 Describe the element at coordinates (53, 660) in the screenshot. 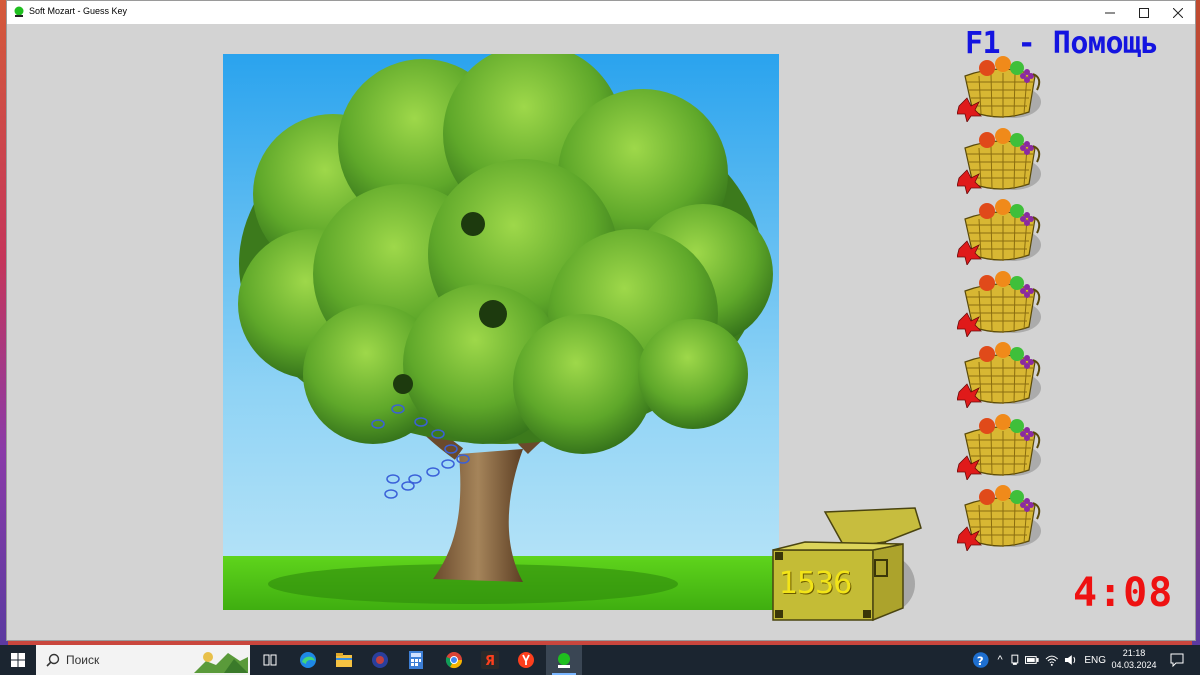

I see `search-icon` at that location.